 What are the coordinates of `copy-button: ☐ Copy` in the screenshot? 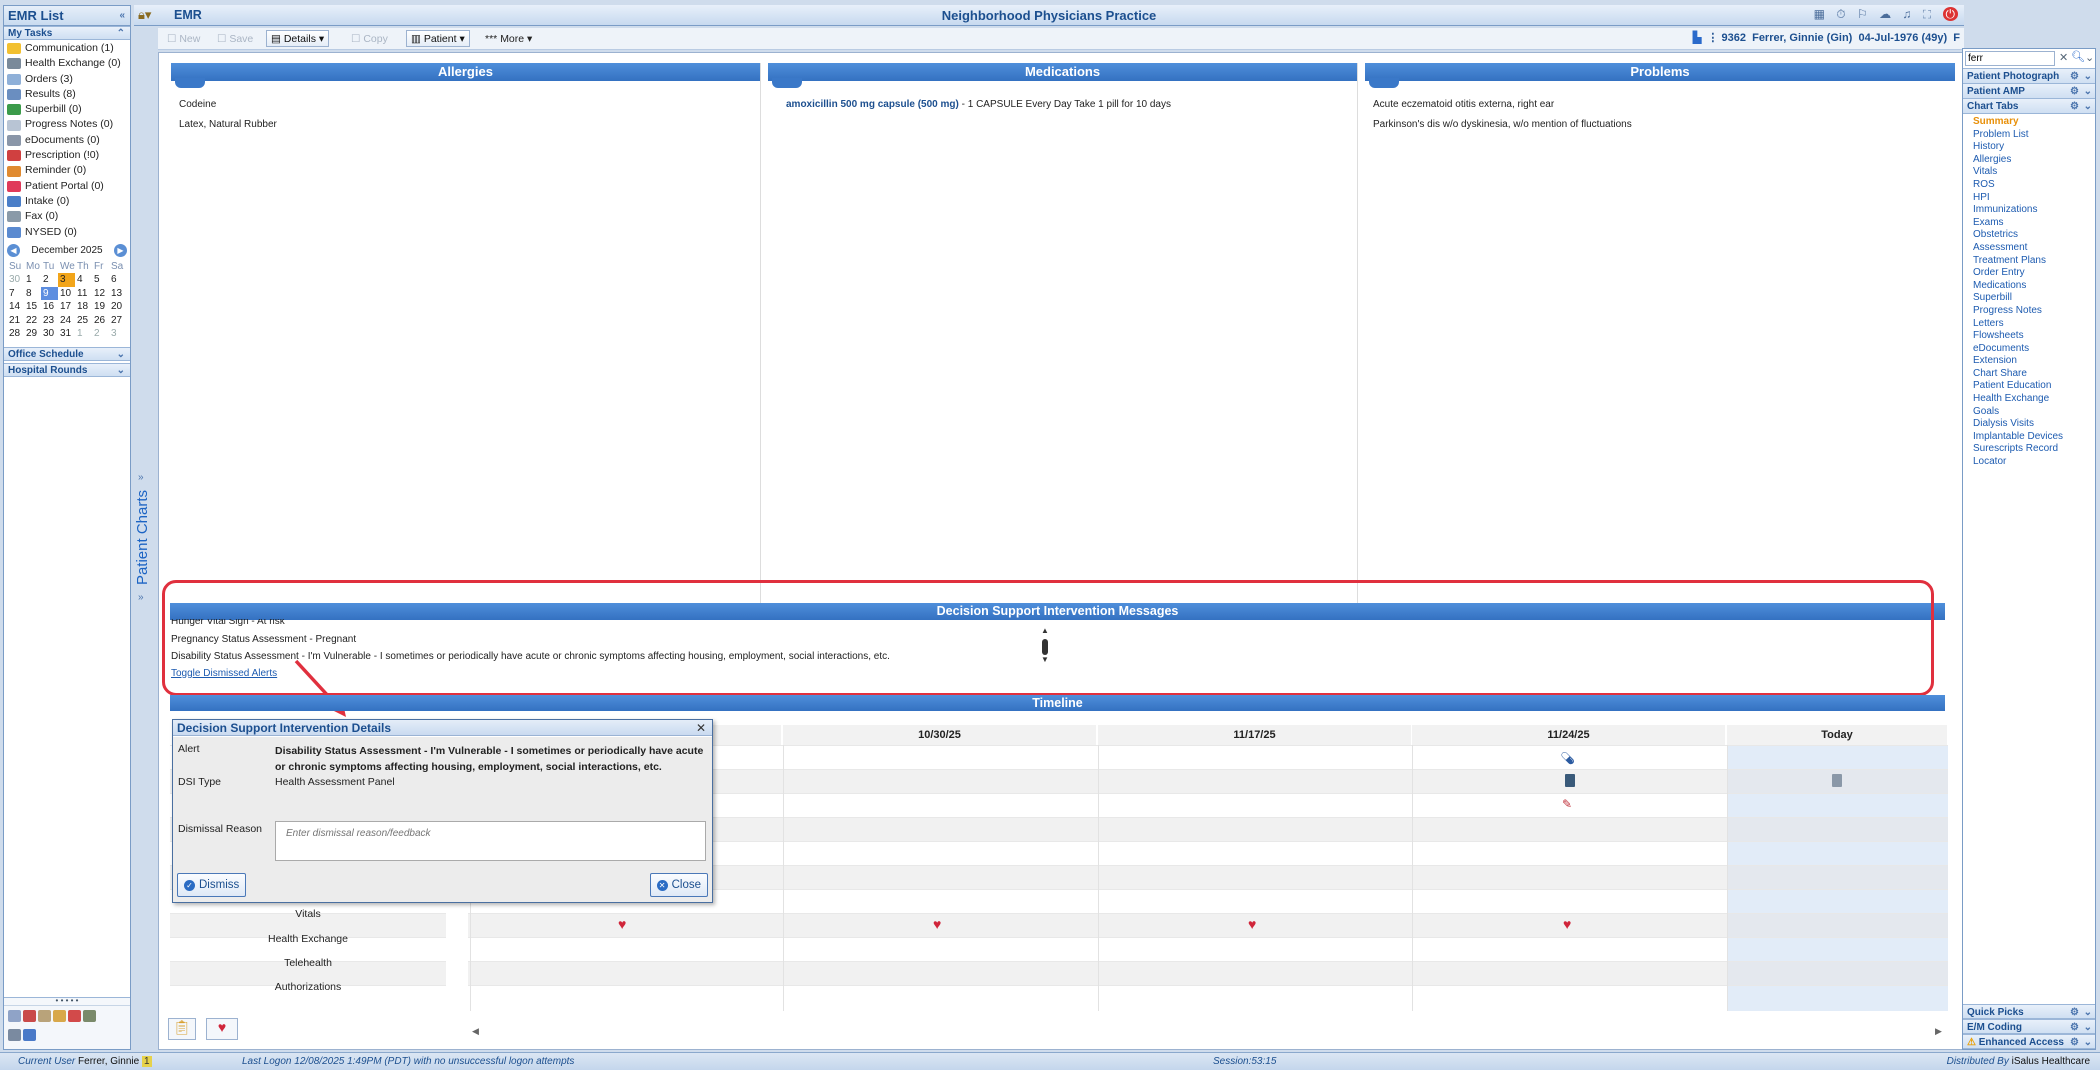 It's located at (369, 38).